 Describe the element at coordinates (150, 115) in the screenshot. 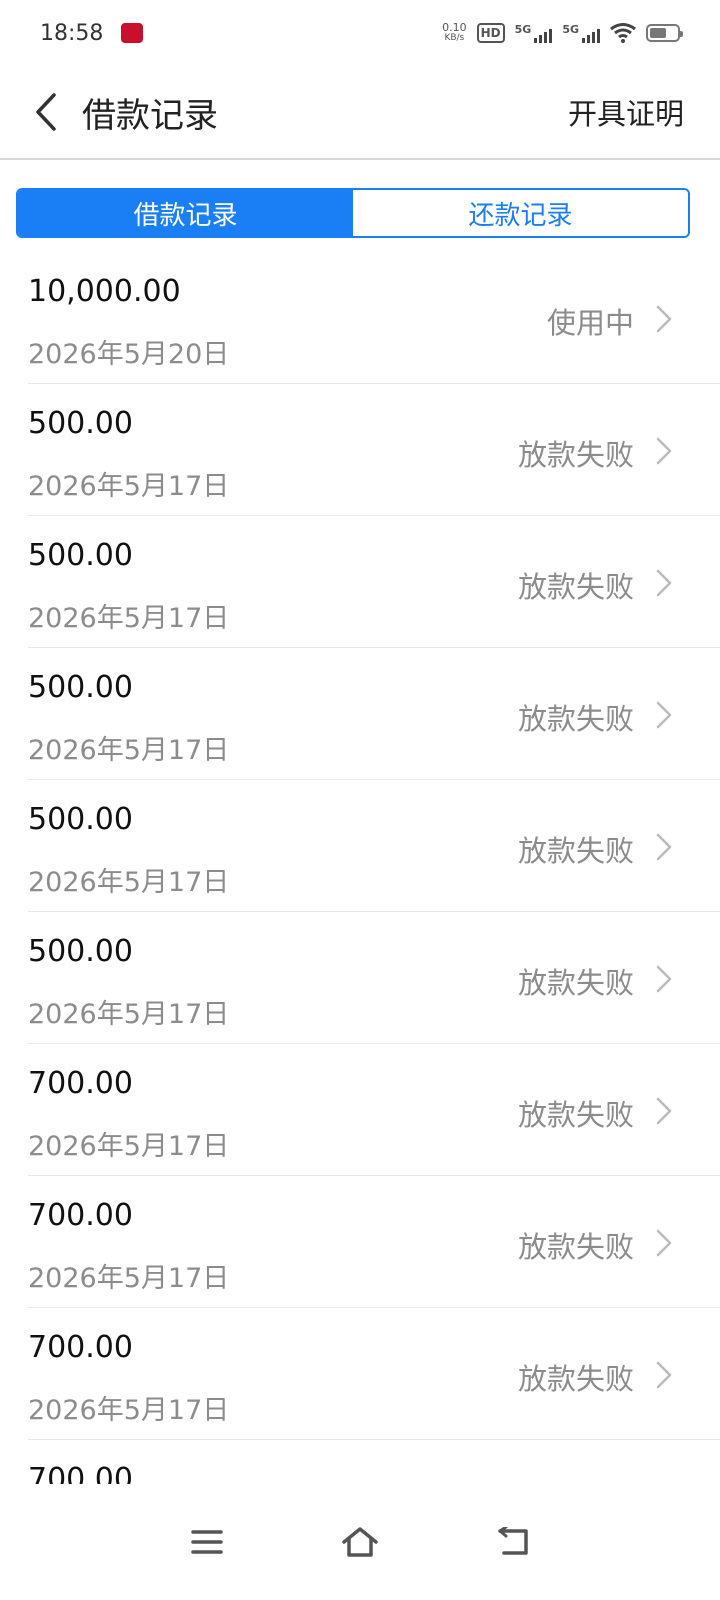

I see `page-title: 借款记录` at that location.